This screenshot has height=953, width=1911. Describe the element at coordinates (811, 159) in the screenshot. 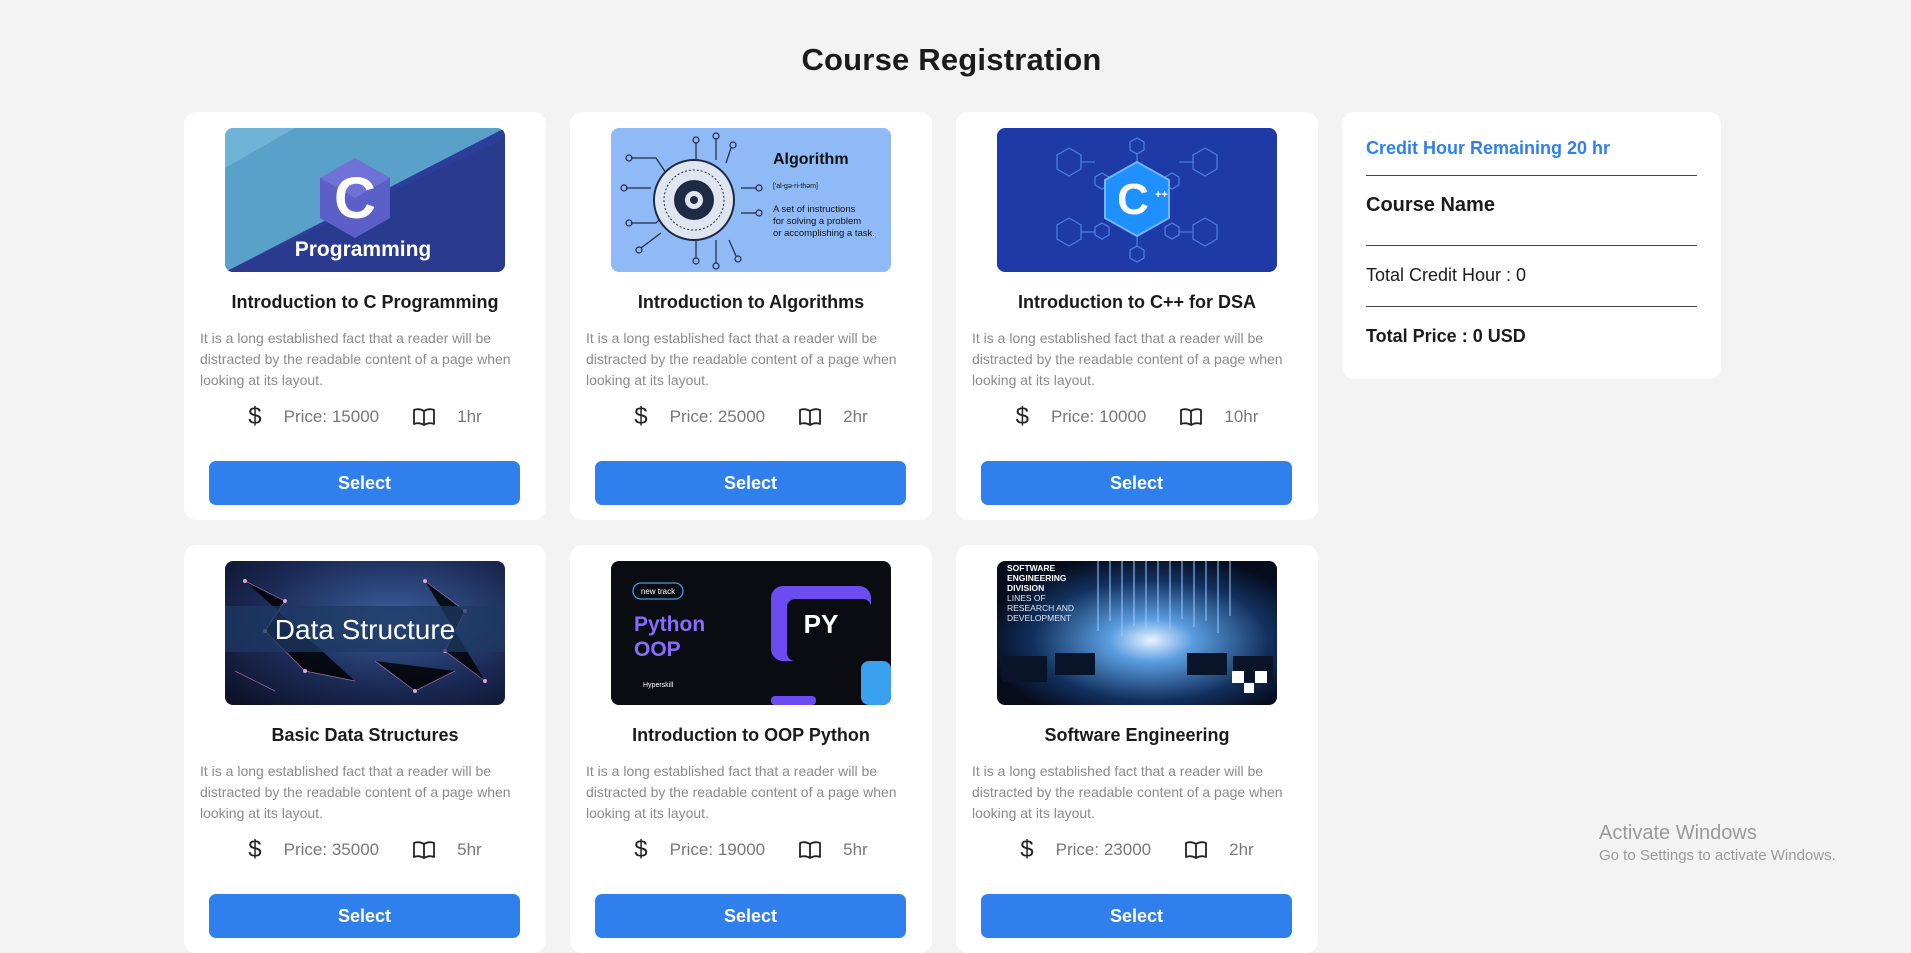

I see `svg-text: Algorithm` at that location.